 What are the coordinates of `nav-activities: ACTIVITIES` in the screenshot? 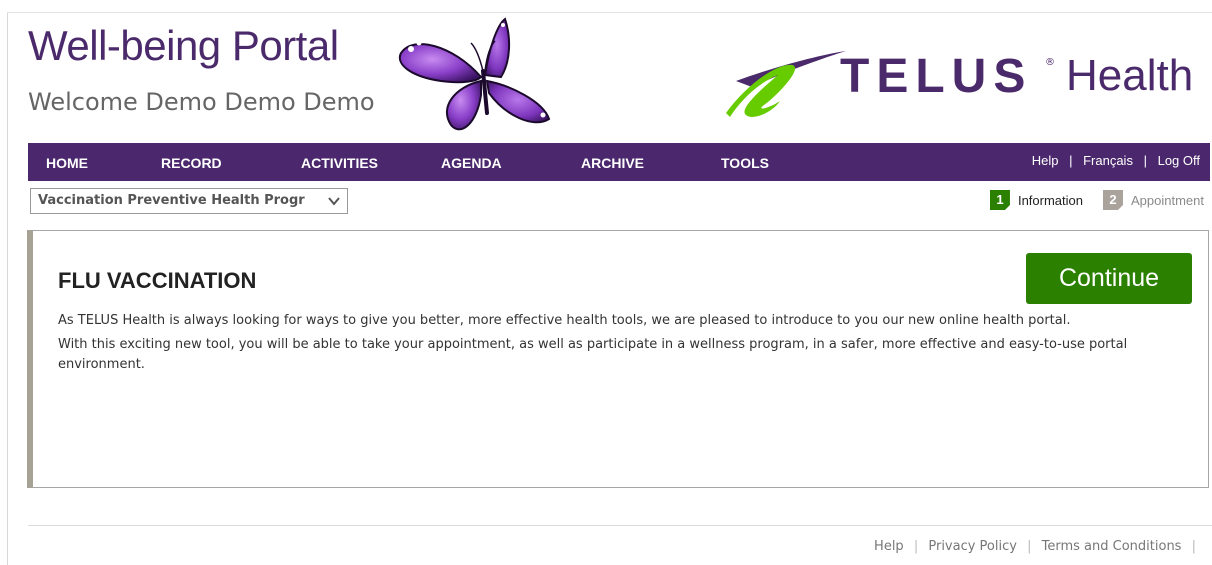 It's located at (339, 162).